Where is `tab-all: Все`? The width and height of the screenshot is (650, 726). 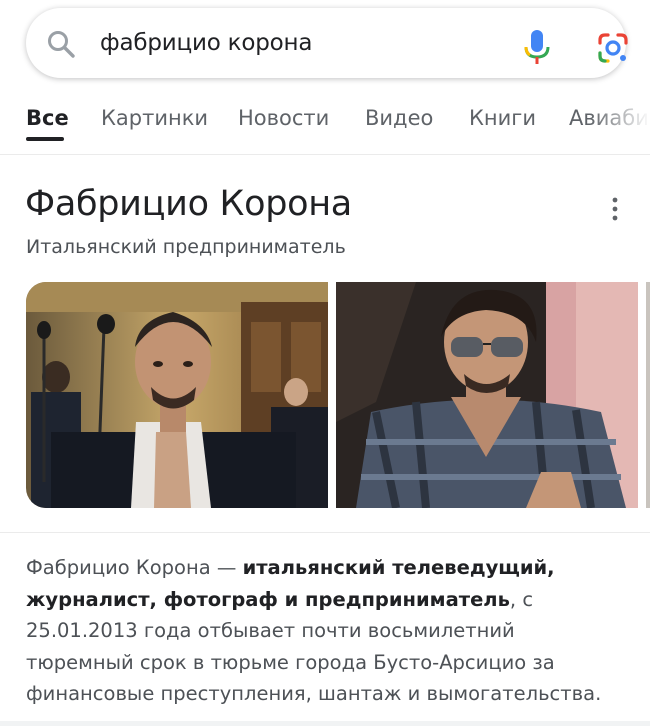 tab-all: Все is located at coordinates (47, 118).